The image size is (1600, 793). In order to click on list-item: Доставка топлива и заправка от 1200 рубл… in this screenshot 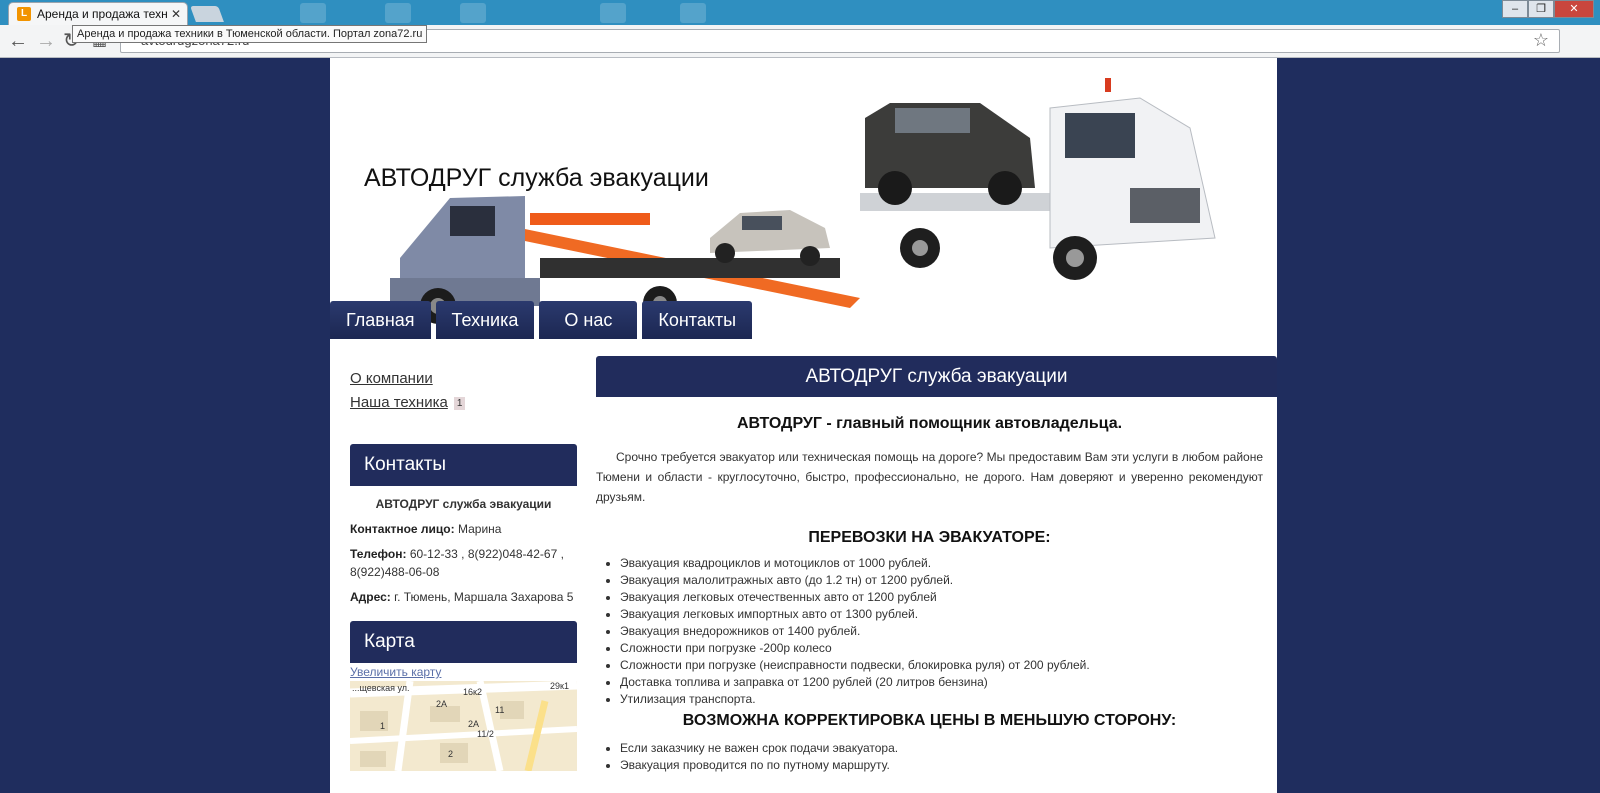, I will do `click(941, 682)`.